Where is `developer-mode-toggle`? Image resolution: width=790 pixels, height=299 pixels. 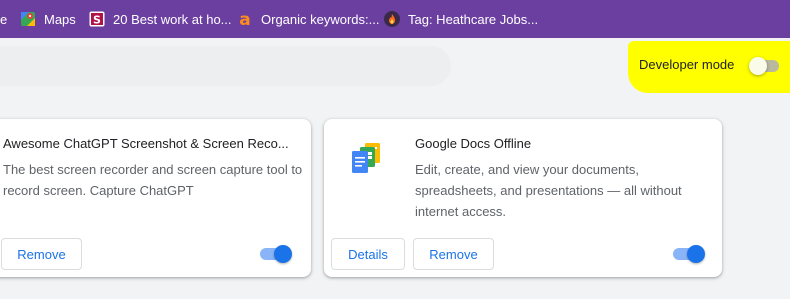
developer-mode-toggle is located at coordinates (764, 66).